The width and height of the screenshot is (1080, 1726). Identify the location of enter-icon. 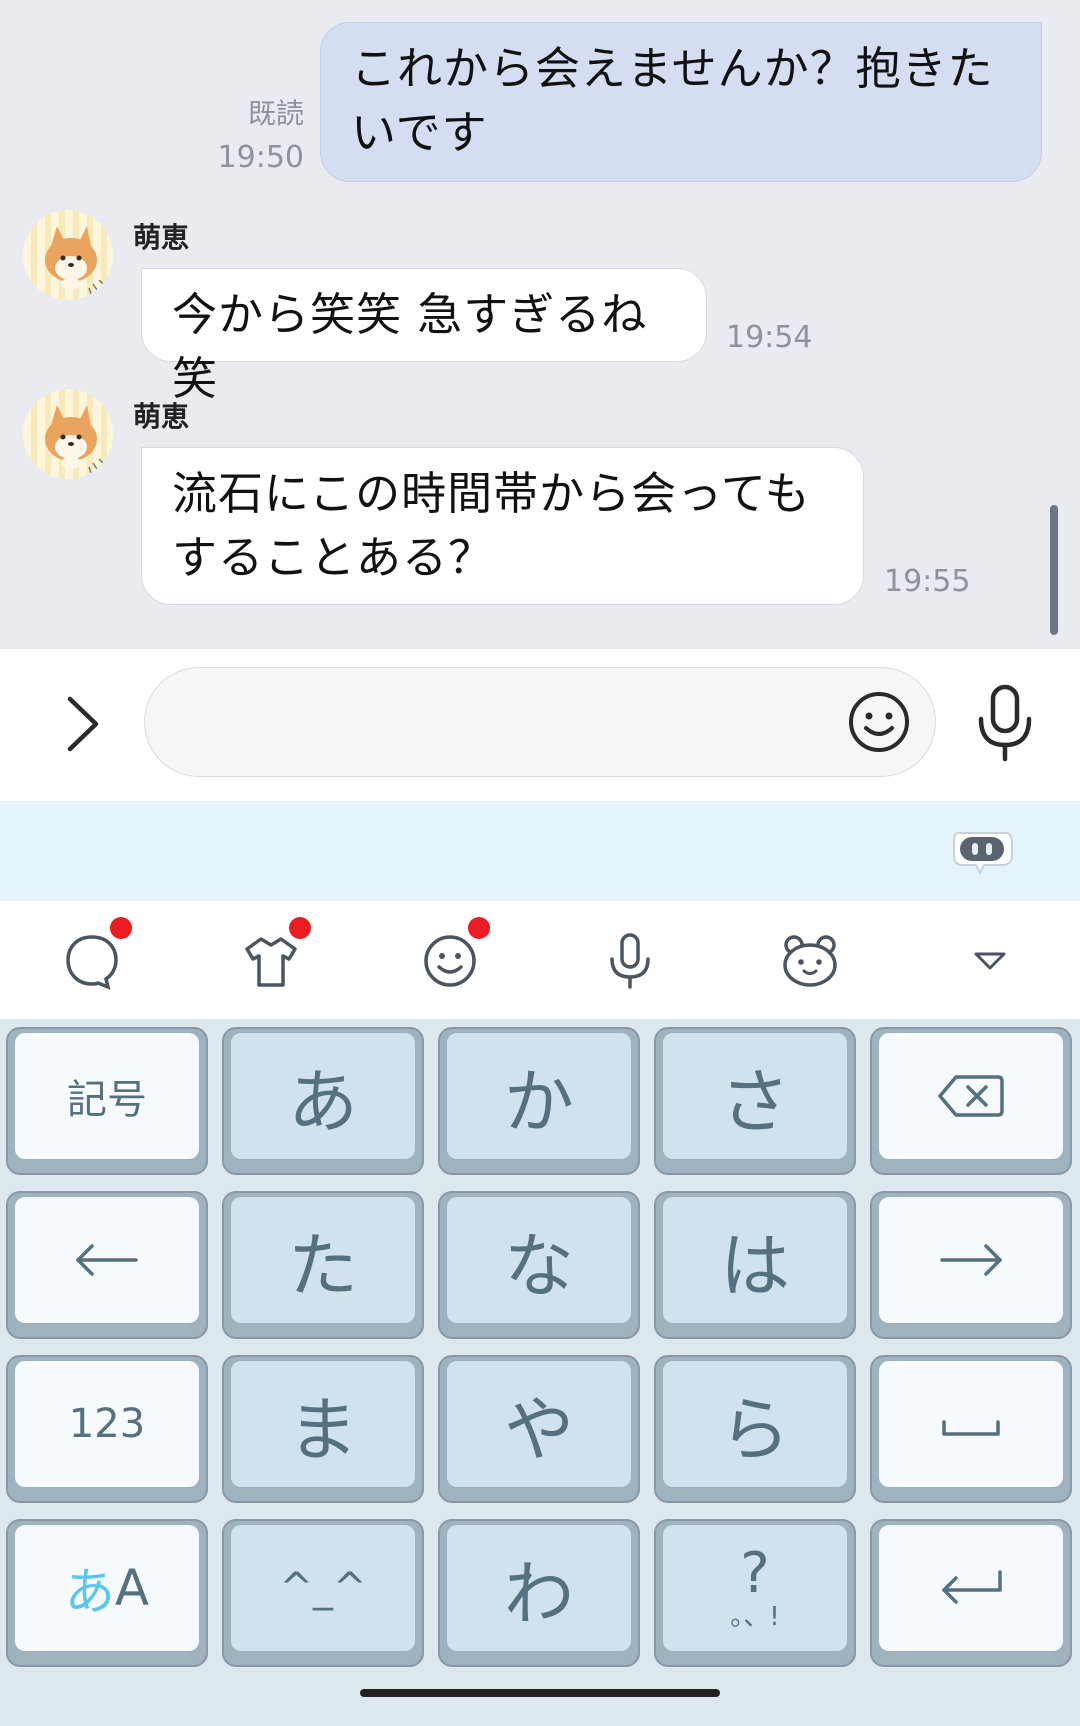
(972, 1587).